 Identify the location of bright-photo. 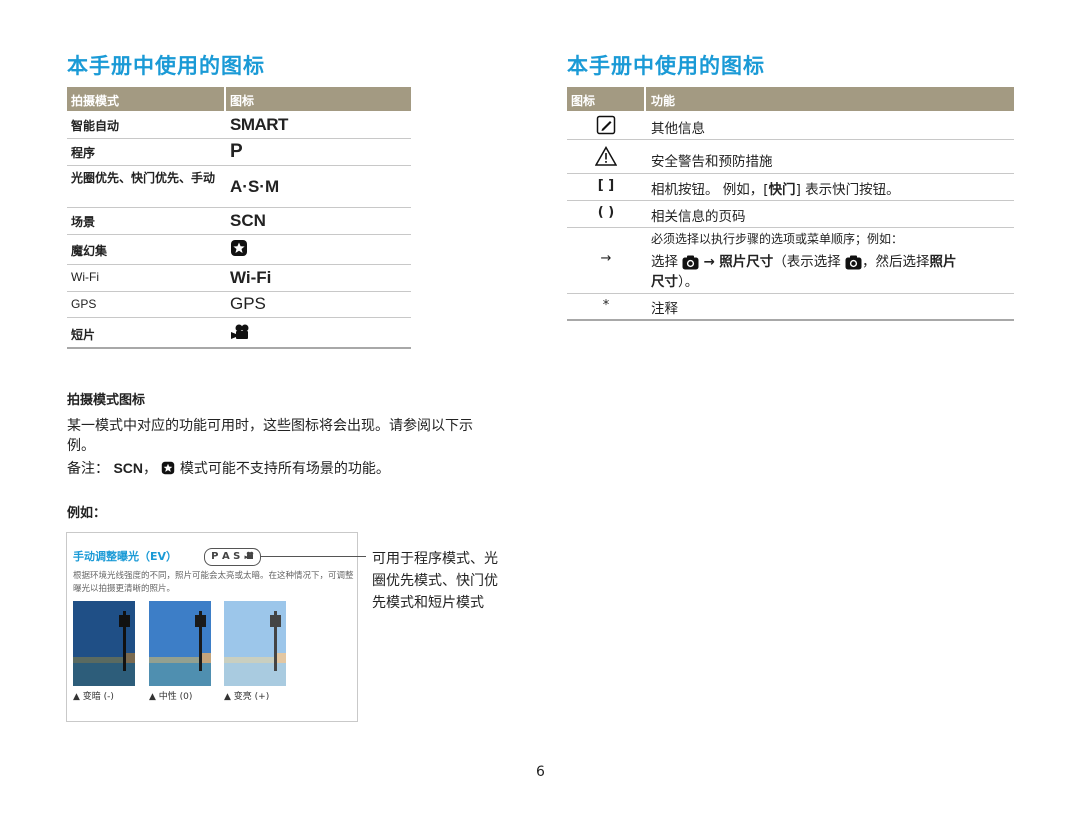
(255, 643).